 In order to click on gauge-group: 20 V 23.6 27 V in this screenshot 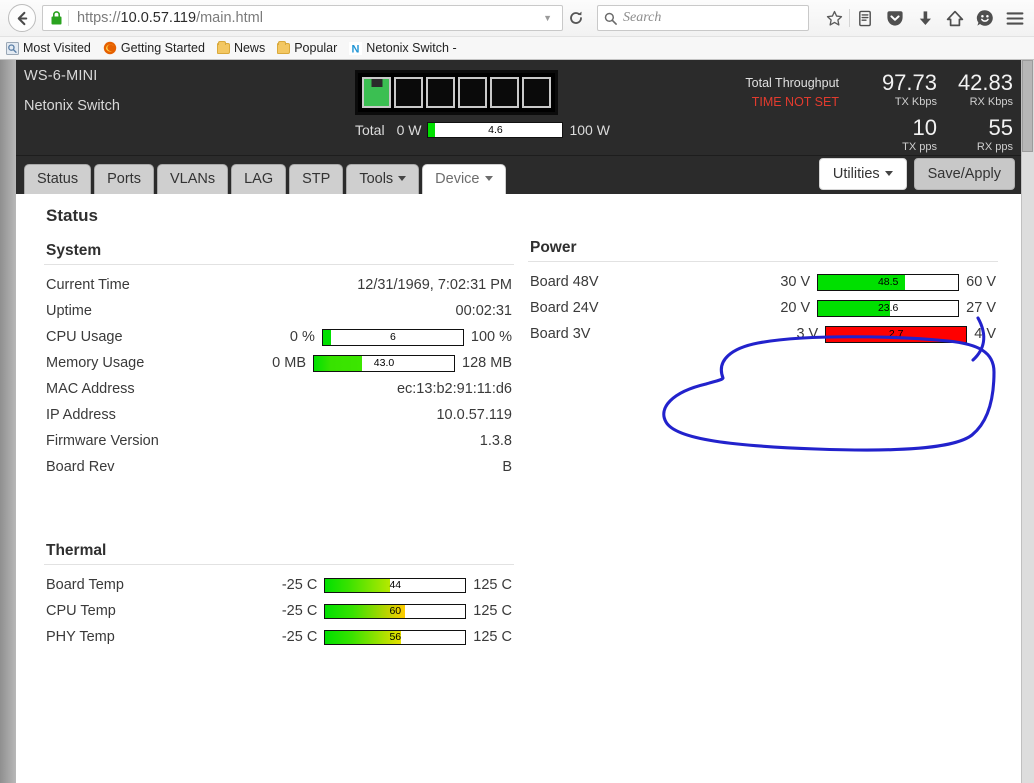, I will do `click(888, 308)`.